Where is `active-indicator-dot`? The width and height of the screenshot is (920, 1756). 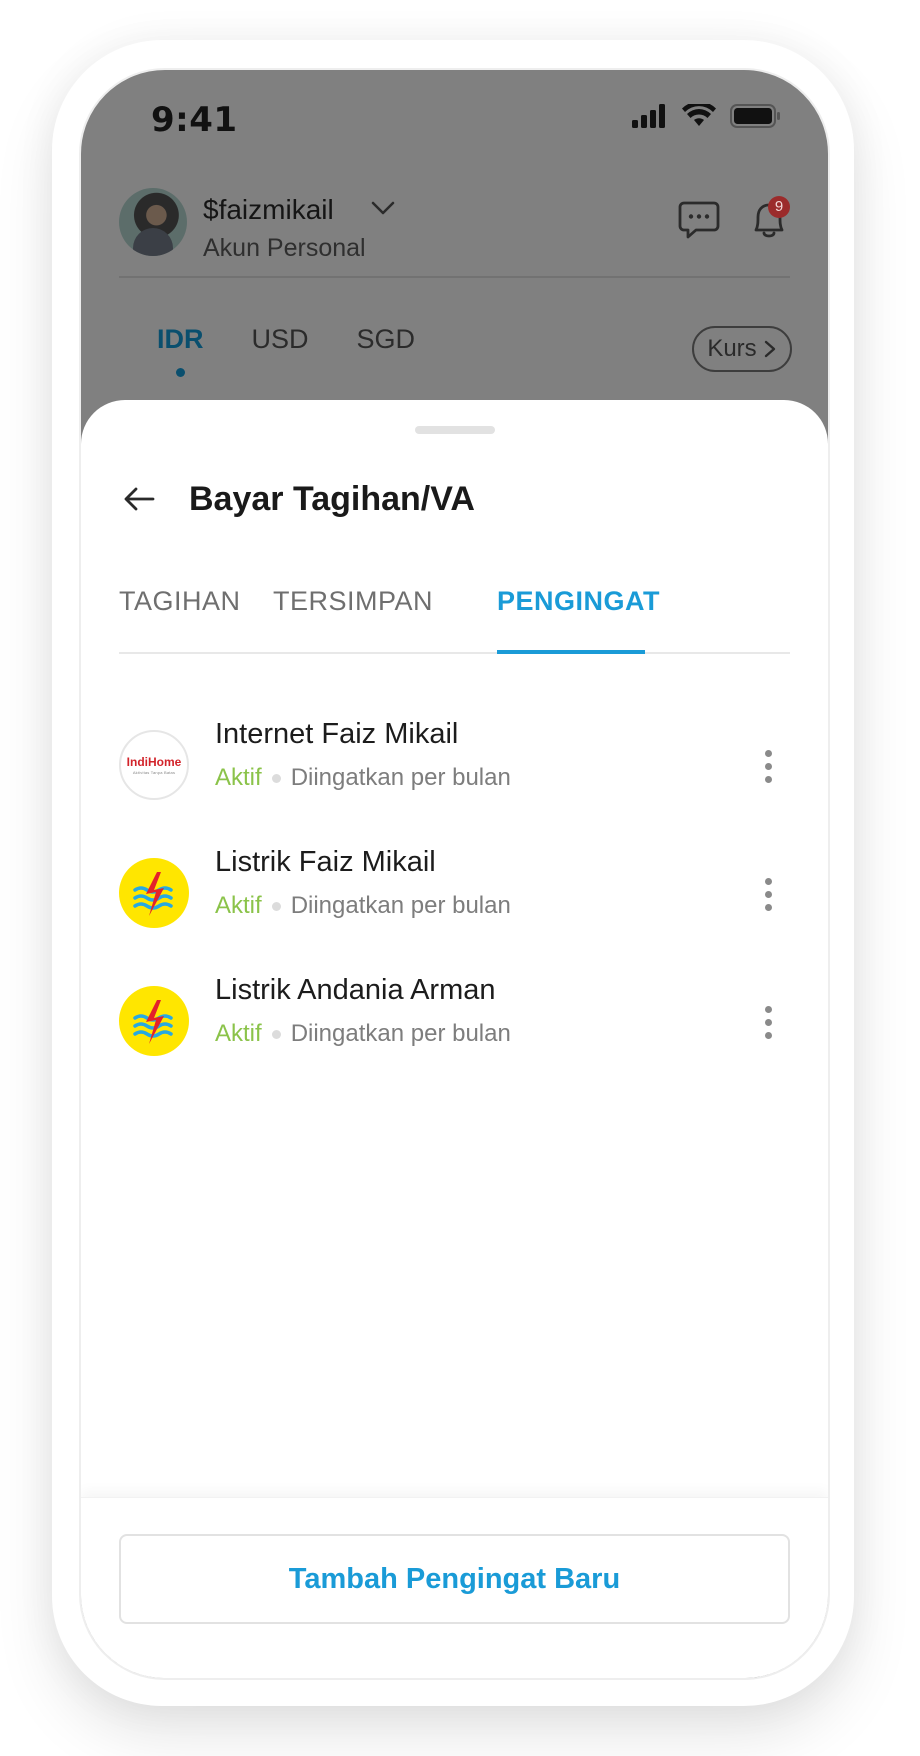
active-indicator-dot is located at coordinates (181, 372).